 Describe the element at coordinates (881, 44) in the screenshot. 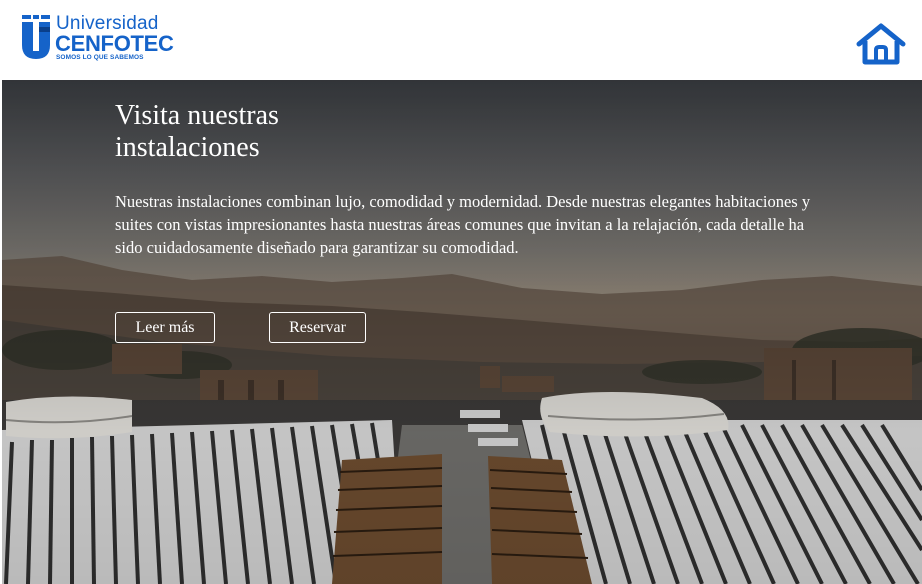

I see `home-icon` at that location.